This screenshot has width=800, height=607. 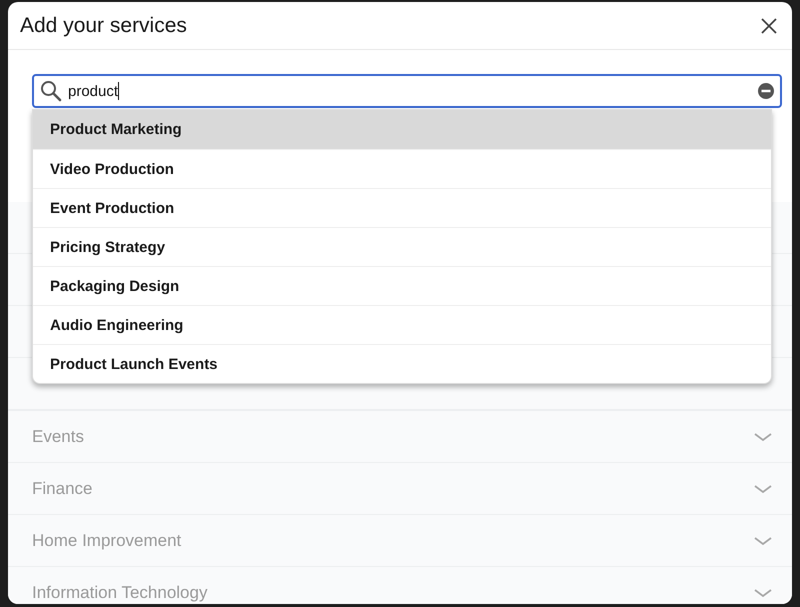 I want to click on suggestion-item: Product Launch Events, so click(x=402, y=363).